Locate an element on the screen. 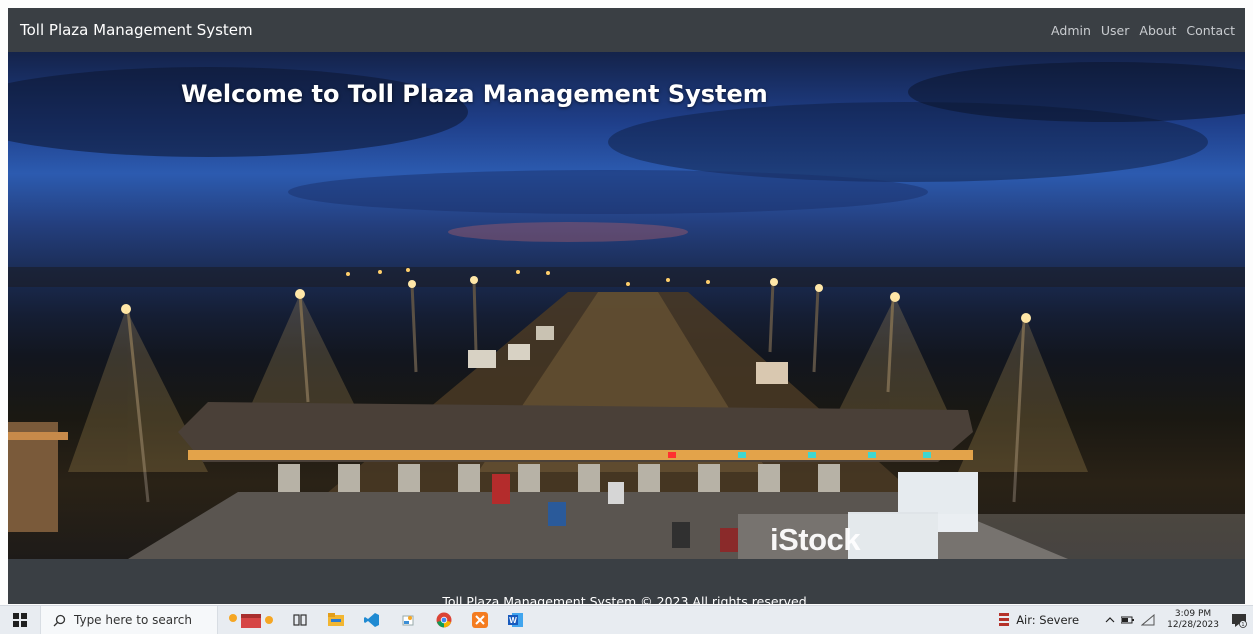 The image size is (1253, 634). system-tray: Air: Severe 3:09 PM 12/28/2023 1 is located at coordinates (1125, 620).